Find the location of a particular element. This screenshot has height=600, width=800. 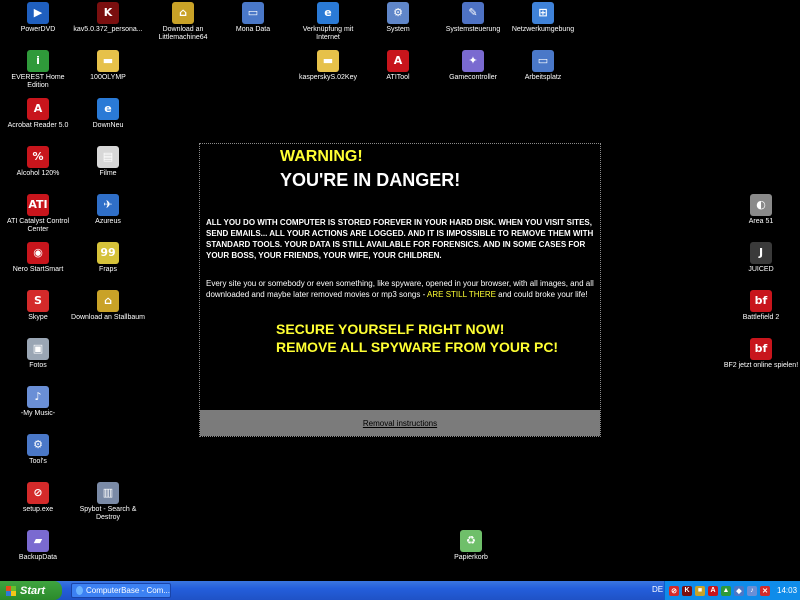

desktop-icon-label: Papierkorb is located at coordinates (471, 557).